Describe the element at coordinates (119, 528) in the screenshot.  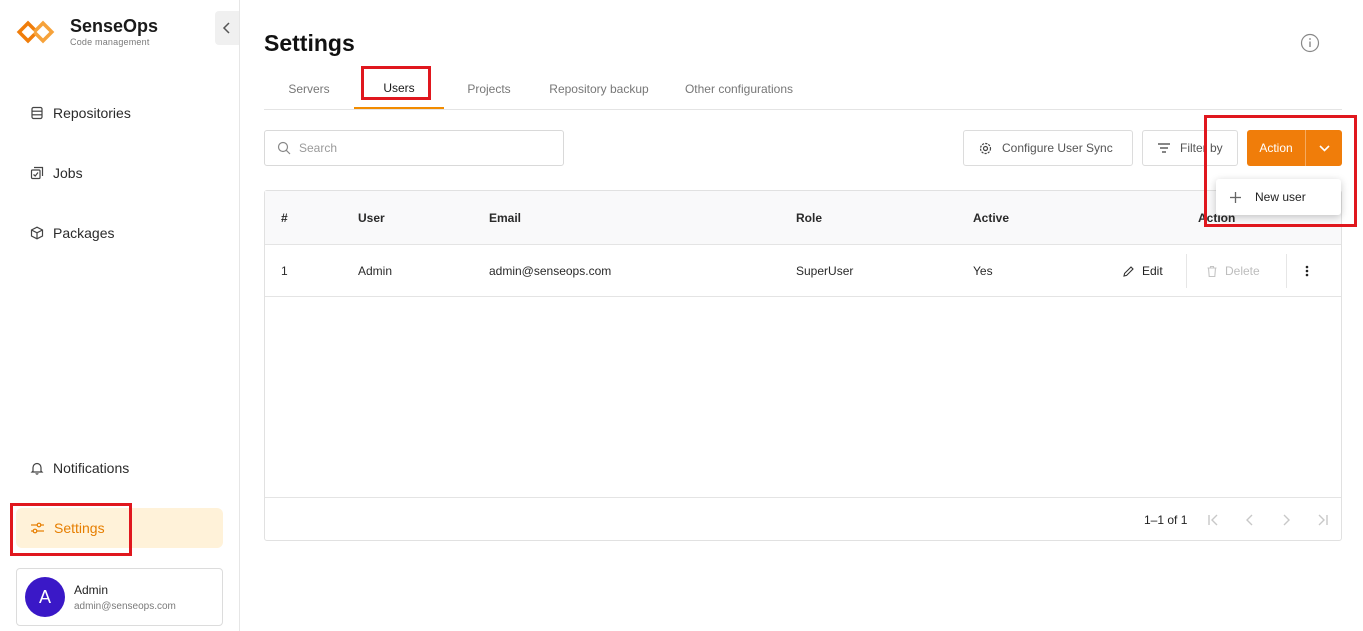
I see `sidebar-item-settings: Settings` at that location.